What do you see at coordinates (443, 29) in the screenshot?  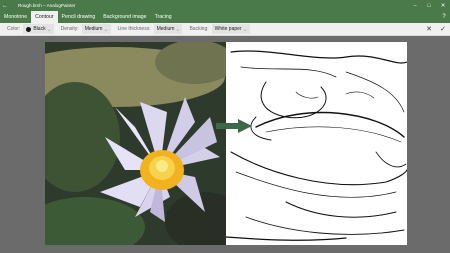 I see `apply-checkmark-icon: ✓` at bounding box center [443, 29].